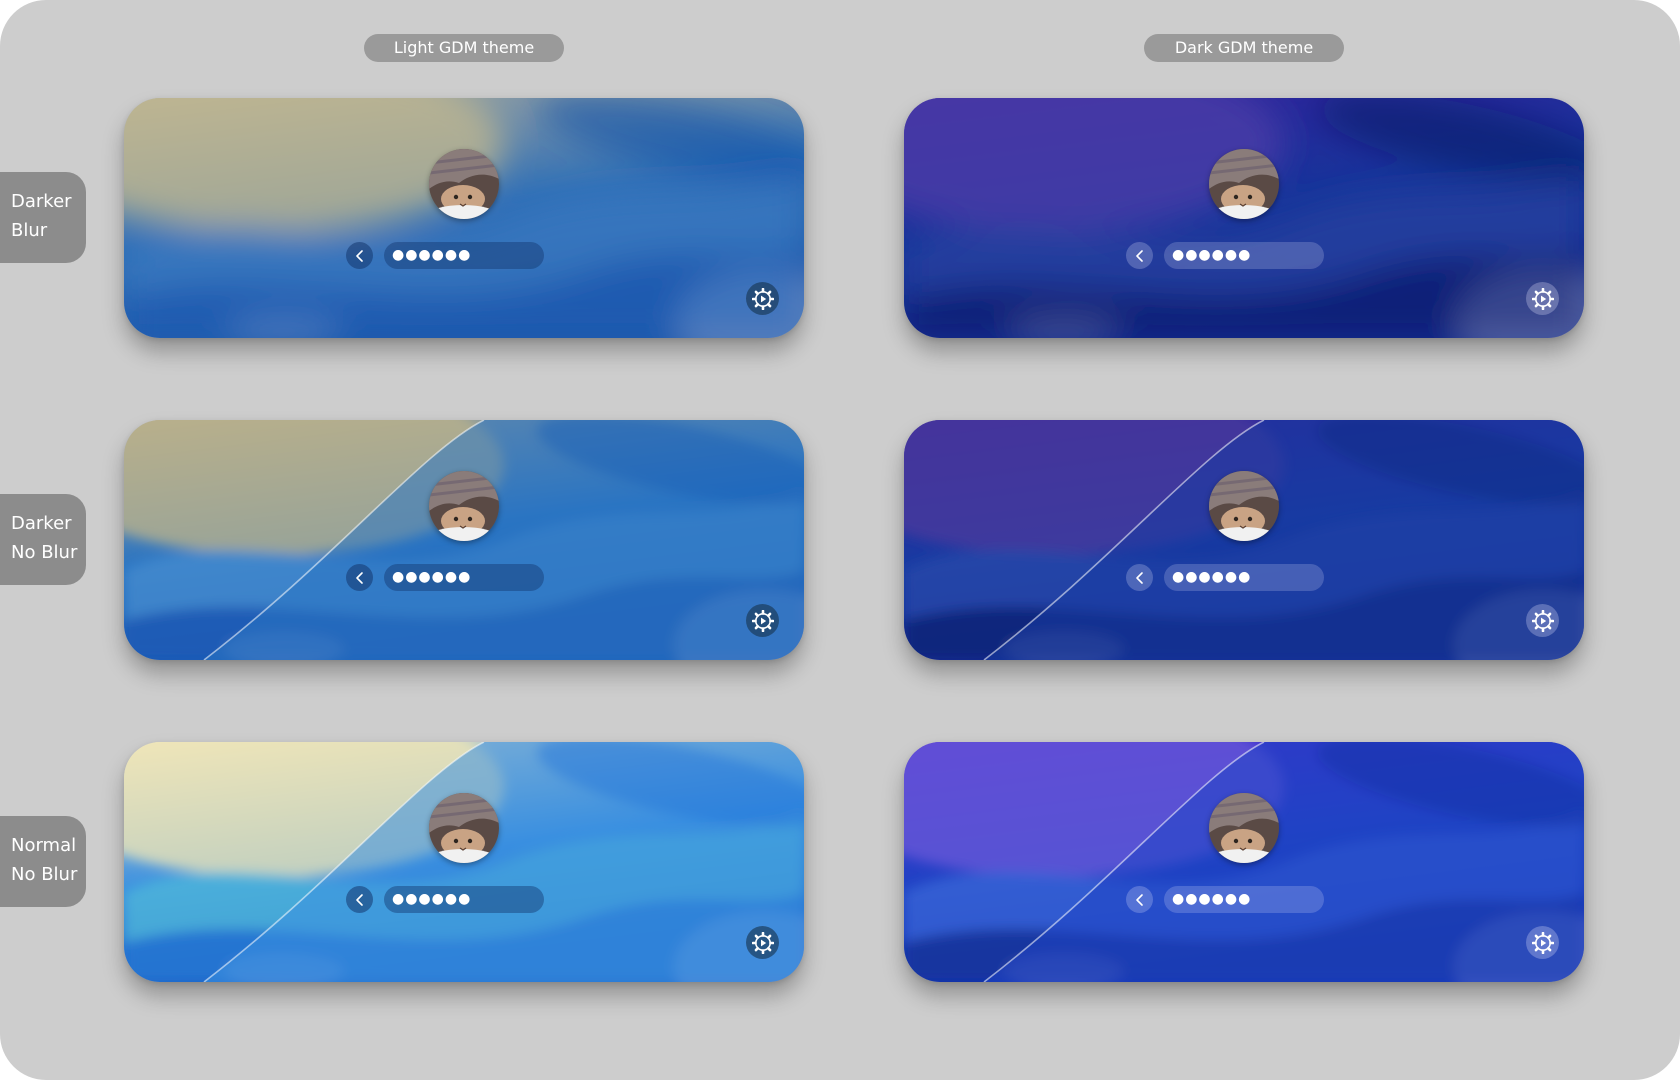  I want to click on column-header-dark: Dark GDM theme, so click(1244, 48).